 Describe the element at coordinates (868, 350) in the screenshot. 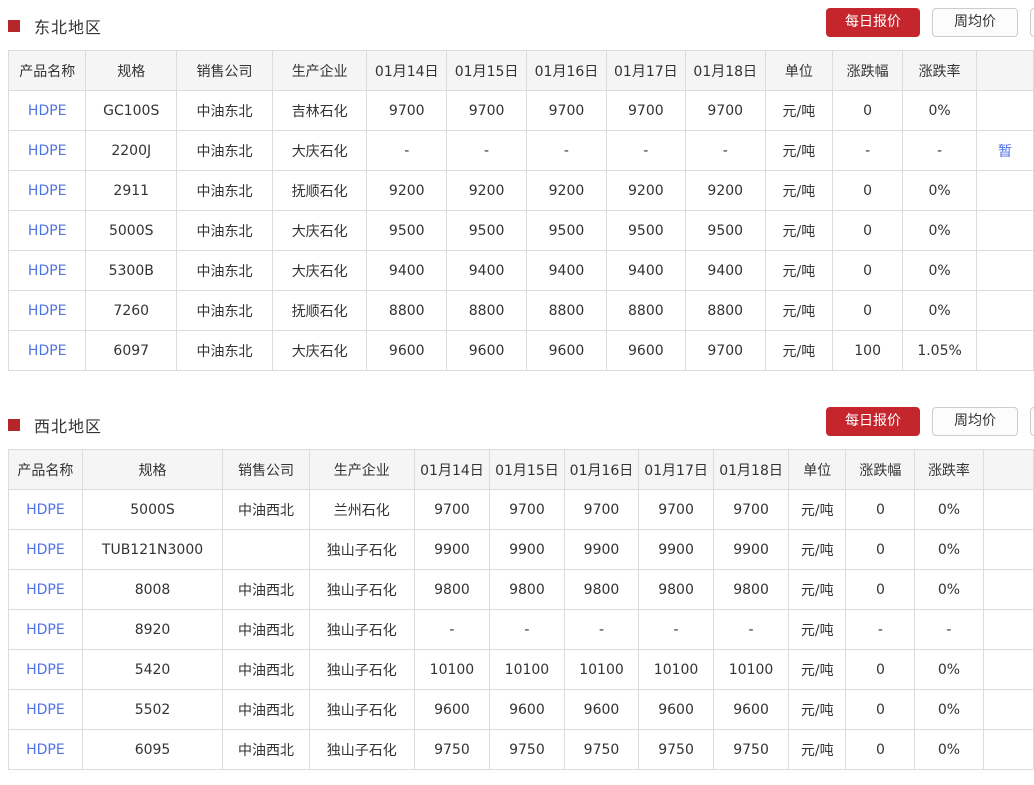

I see `change-amount-cell: 100` at that location.